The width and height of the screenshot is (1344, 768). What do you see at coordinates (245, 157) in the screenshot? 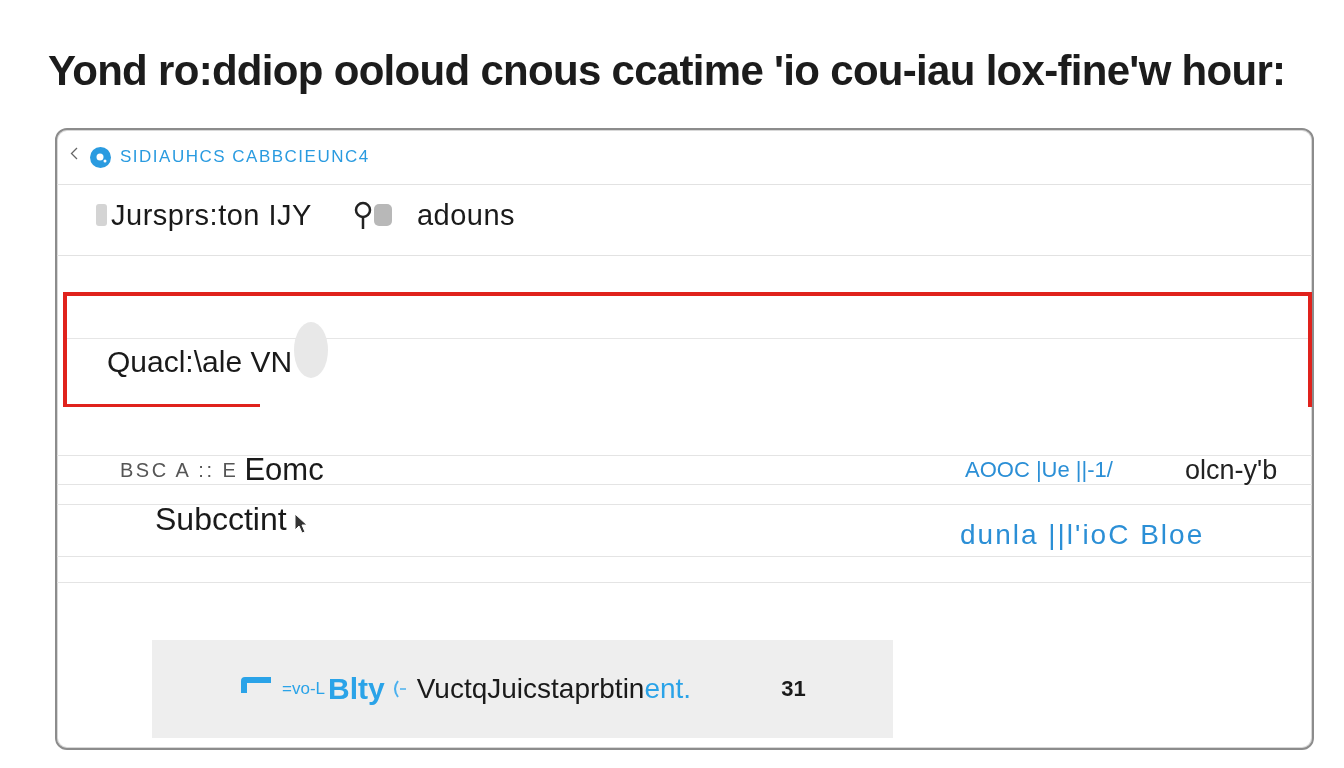
I see `breadcrumb-link: SIDIAUHCS CABBCIEUNC4` at bounding box center [245, 157].